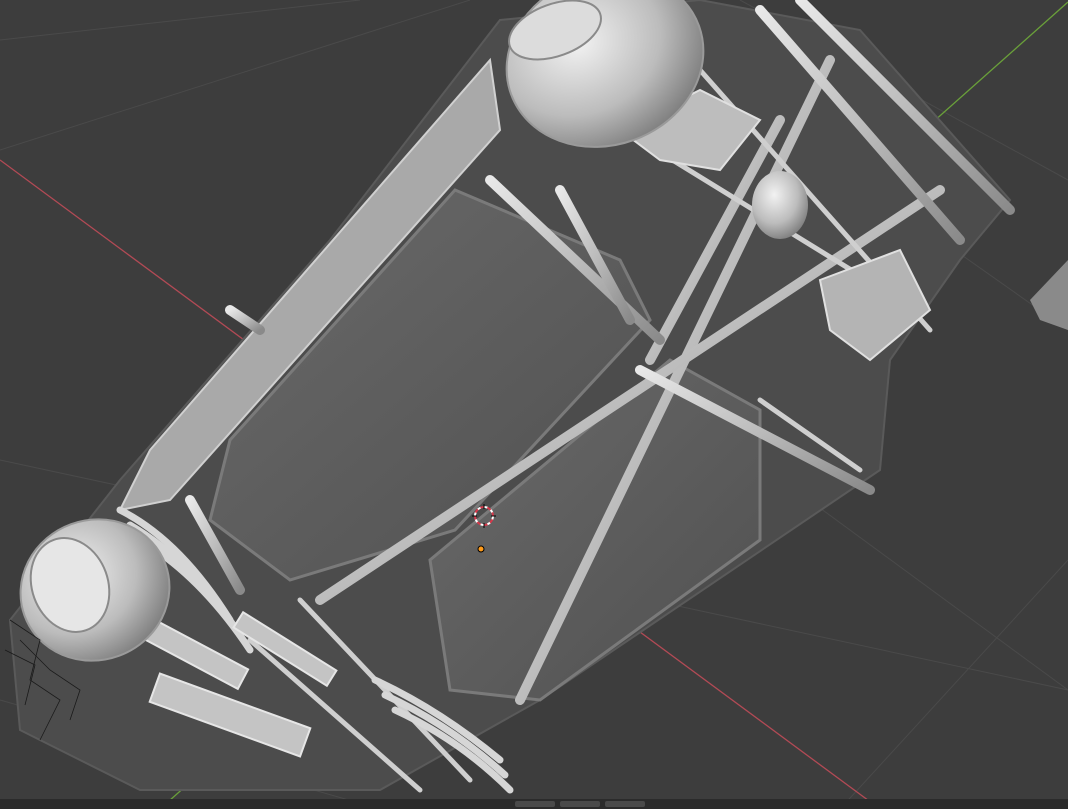 The image size is (1068, 809). Describe the element at coordinates (481, 549) in the screenshot. I see `object-origin-icon` at that location.